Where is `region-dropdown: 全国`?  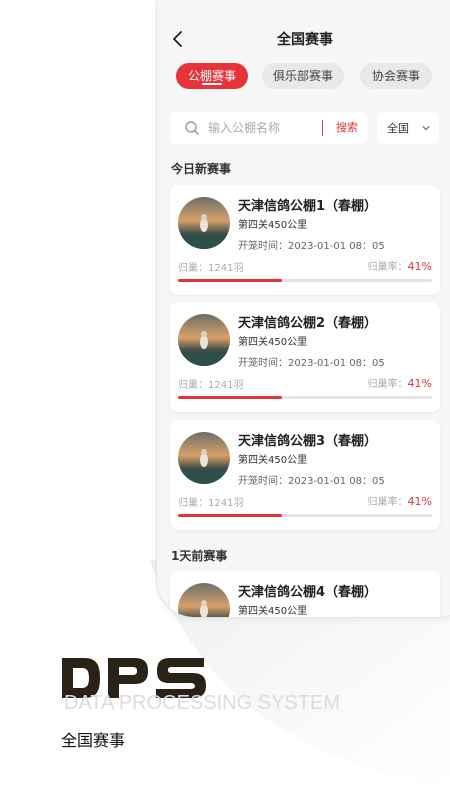 region-dropdown: 全国 is located at coordinates (408, 128).